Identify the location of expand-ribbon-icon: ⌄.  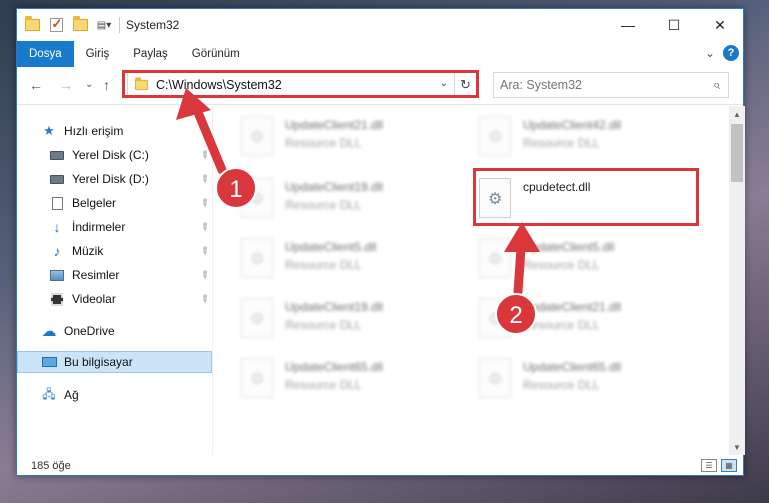
(710, 53).